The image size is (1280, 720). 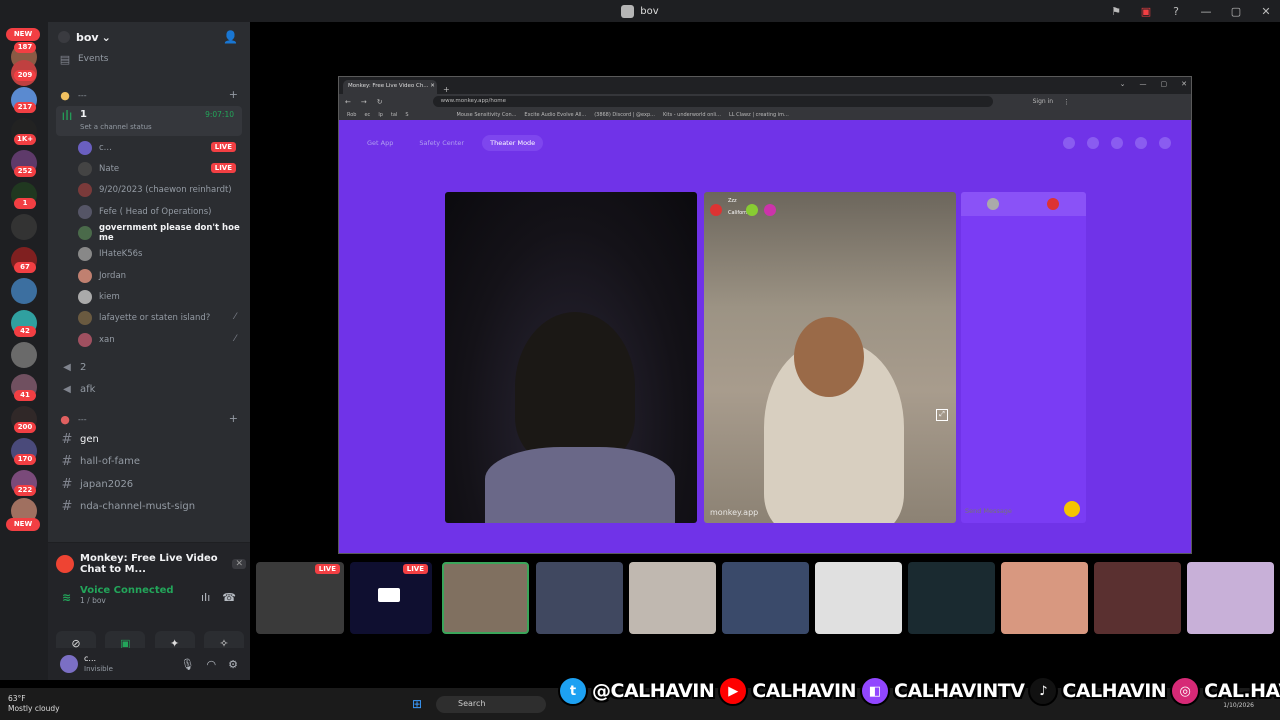 I want to click on disconnect-icon: ☎, so click(x=229, y=597).